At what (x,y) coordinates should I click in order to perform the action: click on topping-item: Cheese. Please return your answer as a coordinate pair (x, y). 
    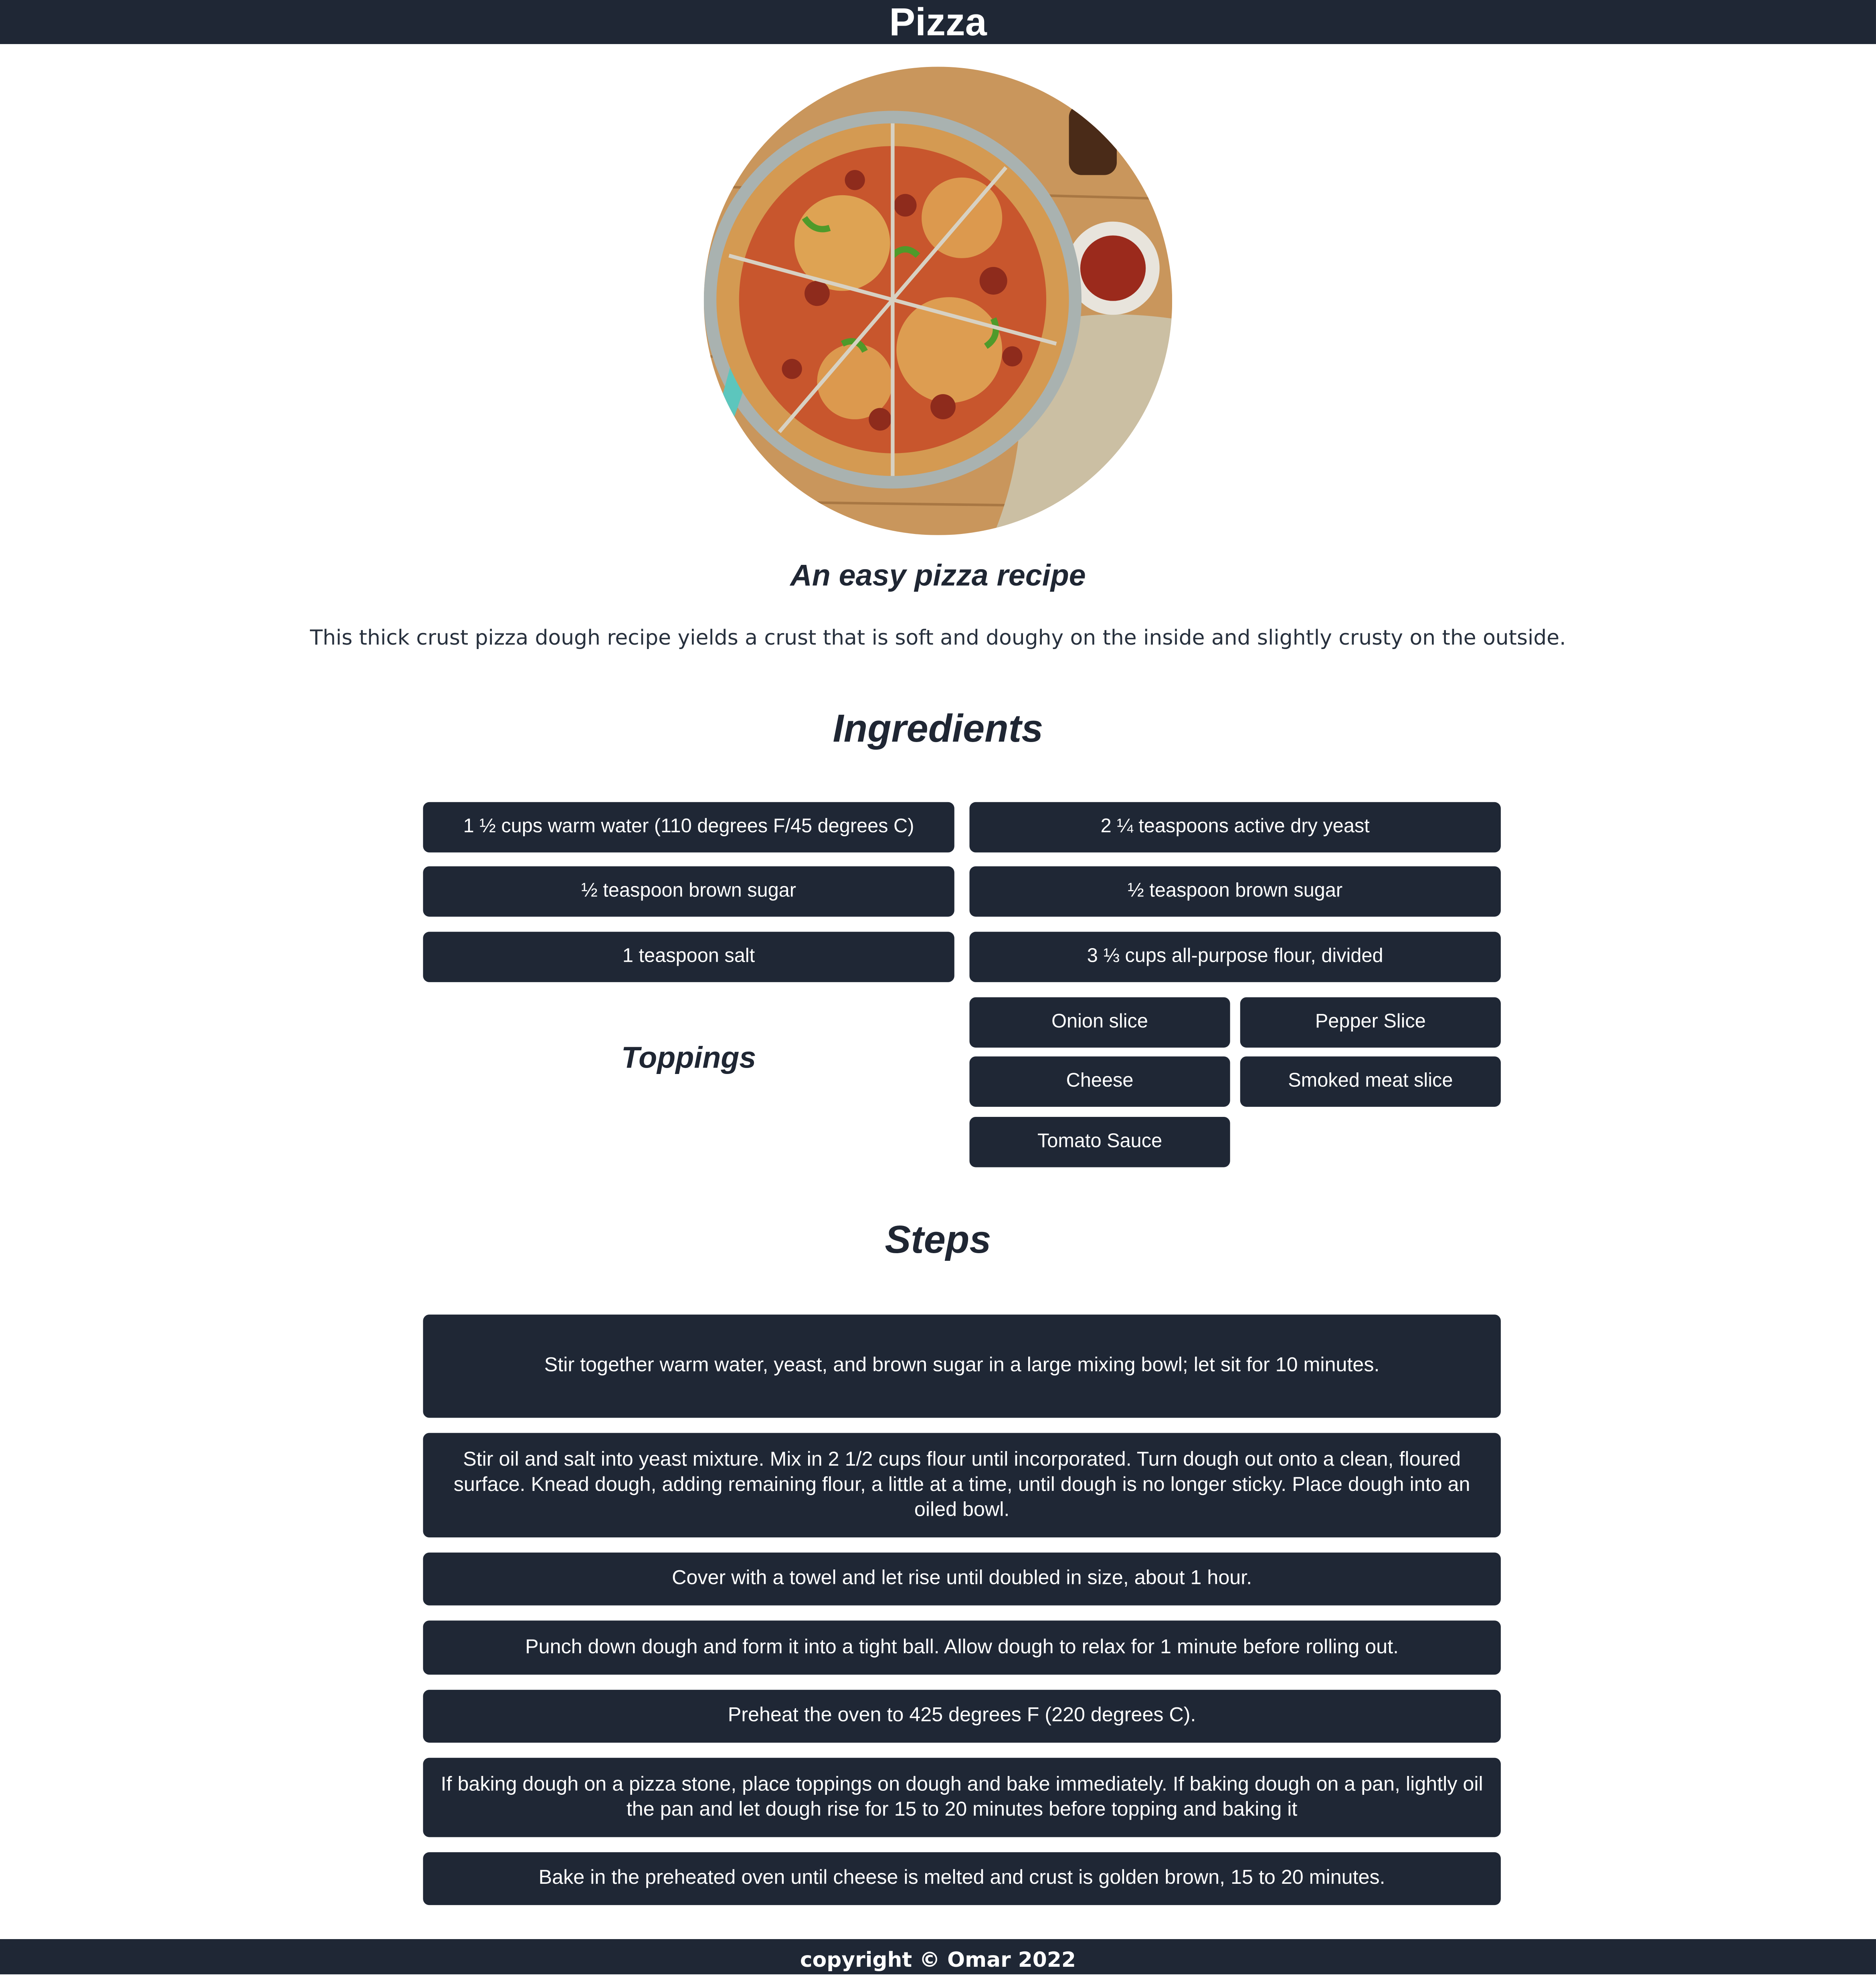
    Looking at the image, I should click on (1100, 1081).